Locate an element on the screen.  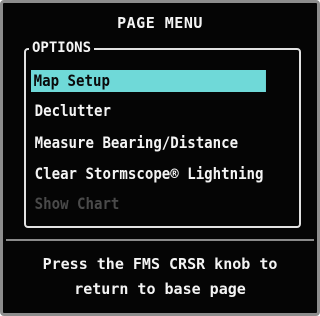
menu-item-clear-stormscope-lightning: Clear Stormscope® Lightning is located at coordinates (148, 174).